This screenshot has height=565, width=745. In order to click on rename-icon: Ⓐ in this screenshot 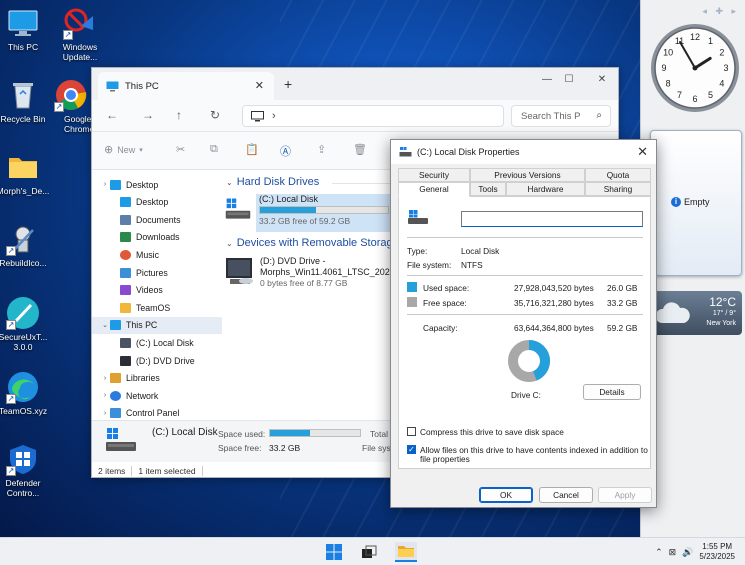, I will do `click(285, 151)`.